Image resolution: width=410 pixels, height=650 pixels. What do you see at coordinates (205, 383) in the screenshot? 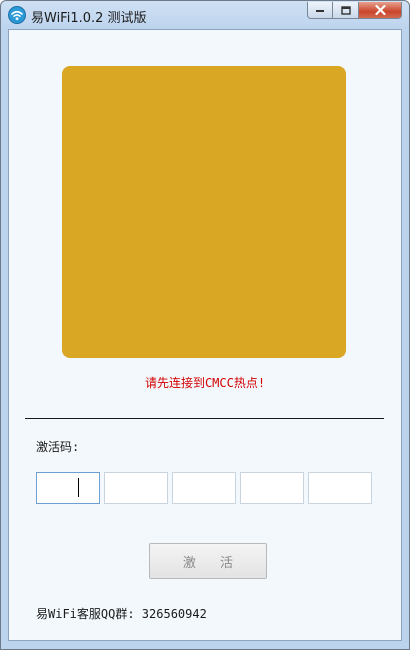
I see `connection-hint: 请先连接到CMCC热点!` at bounding box center [205, 383].